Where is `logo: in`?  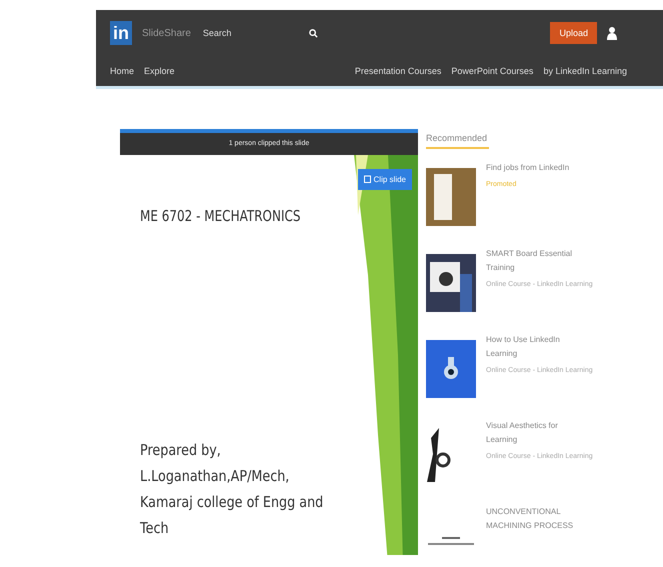
logo: in is located at coordinates (121, 33).